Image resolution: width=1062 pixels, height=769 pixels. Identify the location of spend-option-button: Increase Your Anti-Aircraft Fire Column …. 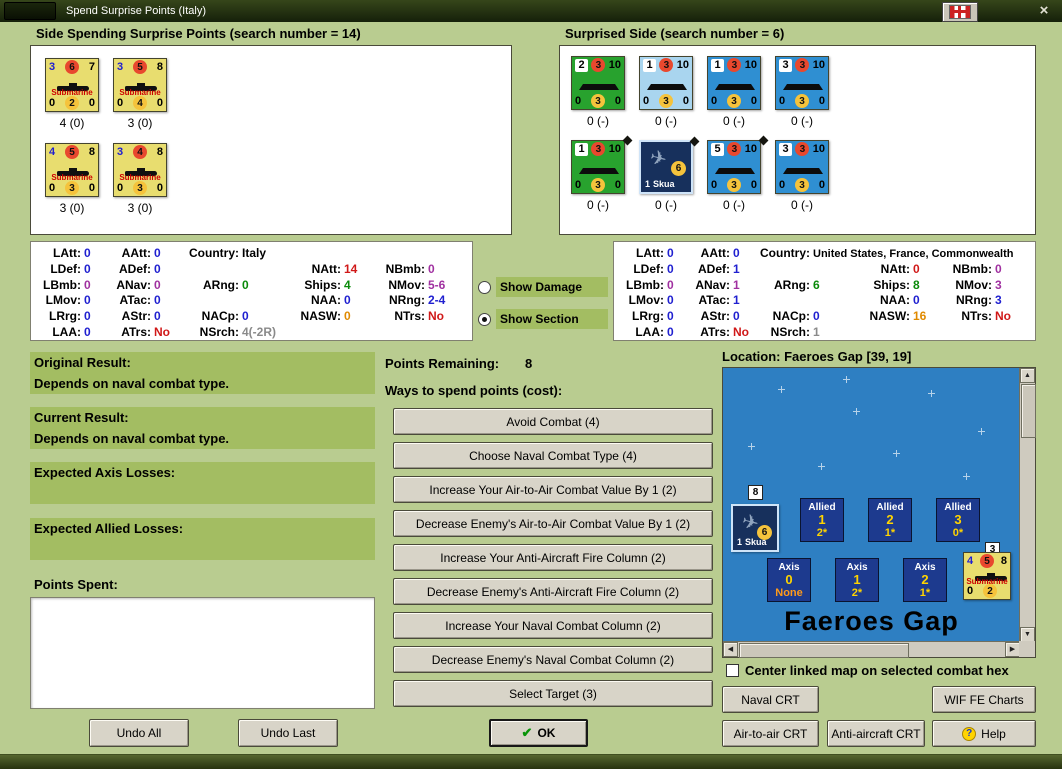
(553, 557).